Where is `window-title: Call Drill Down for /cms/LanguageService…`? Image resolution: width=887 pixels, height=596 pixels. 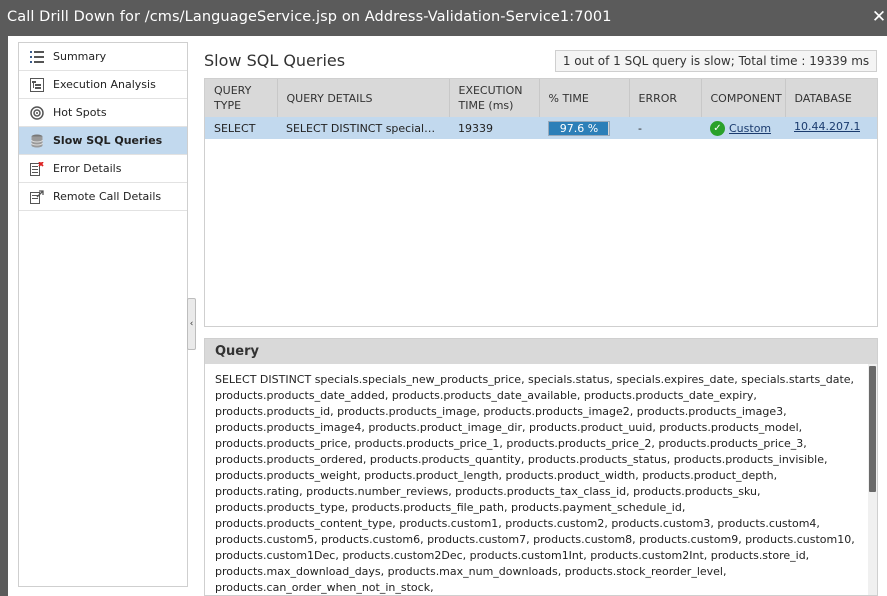
window-title: Call Drill Down for /cms/LanguageService… is located at coordinates (309, 17).